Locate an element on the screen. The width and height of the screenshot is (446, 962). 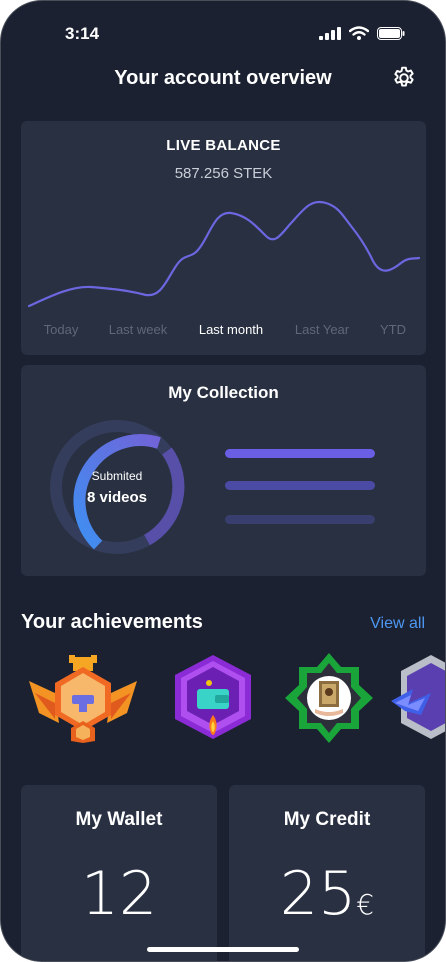
collection-title: My Collection is located at coordinates (223, 392).